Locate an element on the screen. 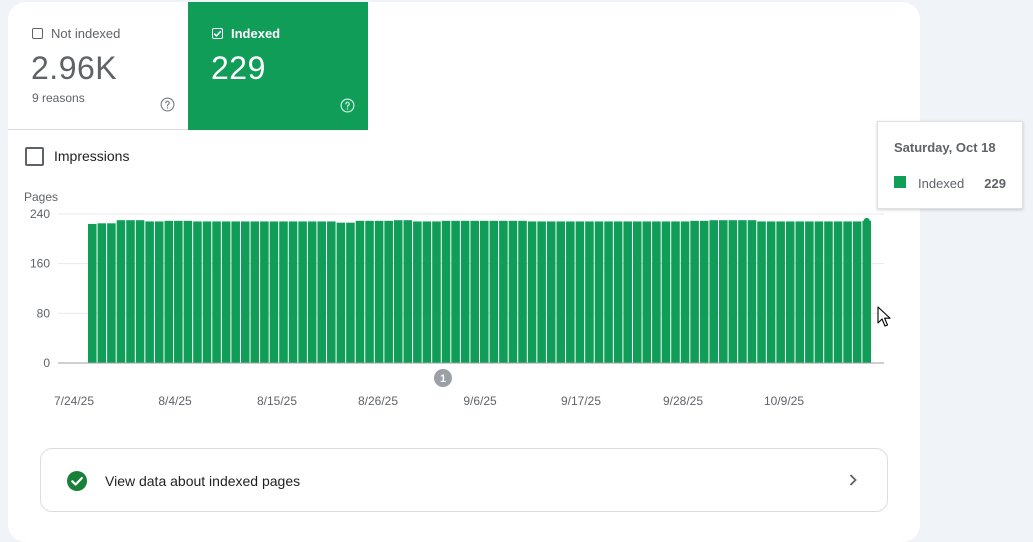  y-tick-label: 80 is located at coordinates (44, 313).